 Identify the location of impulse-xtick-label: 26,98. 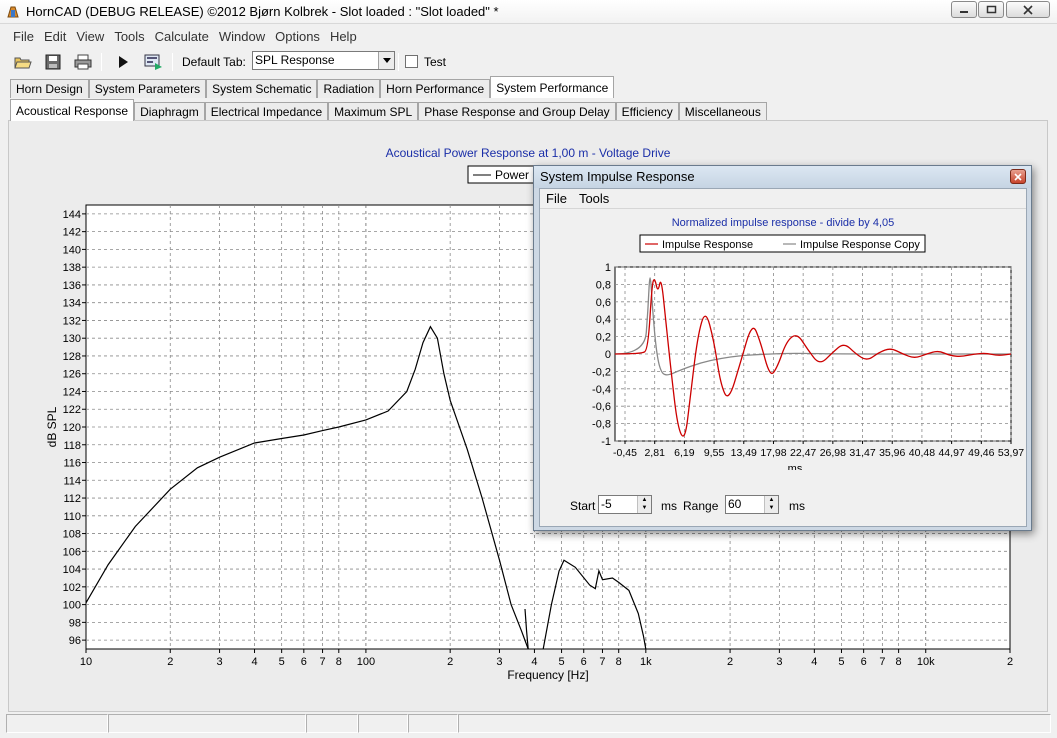
(833, 453).